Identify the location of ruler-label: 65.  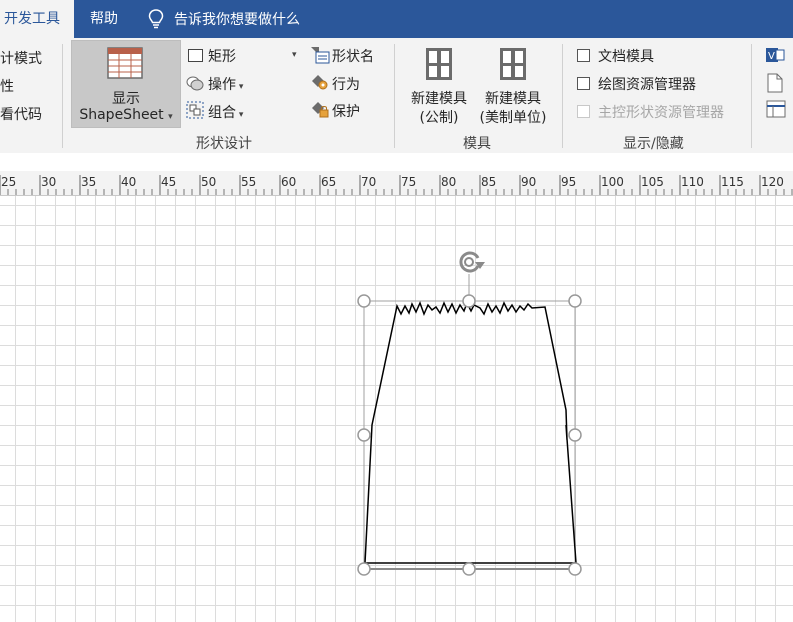
(328, 182).